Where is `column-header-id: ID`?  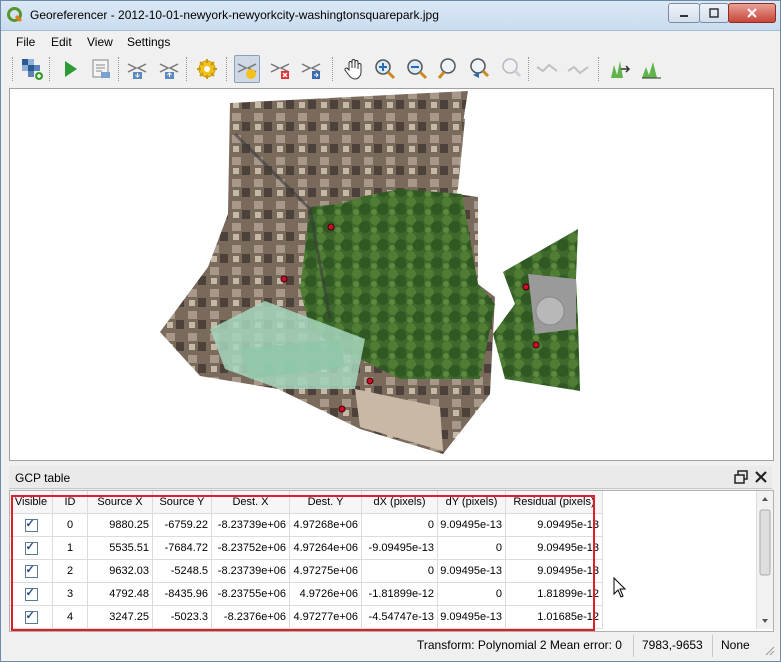
column-header-id: ID is located at coordinates (70, 502).